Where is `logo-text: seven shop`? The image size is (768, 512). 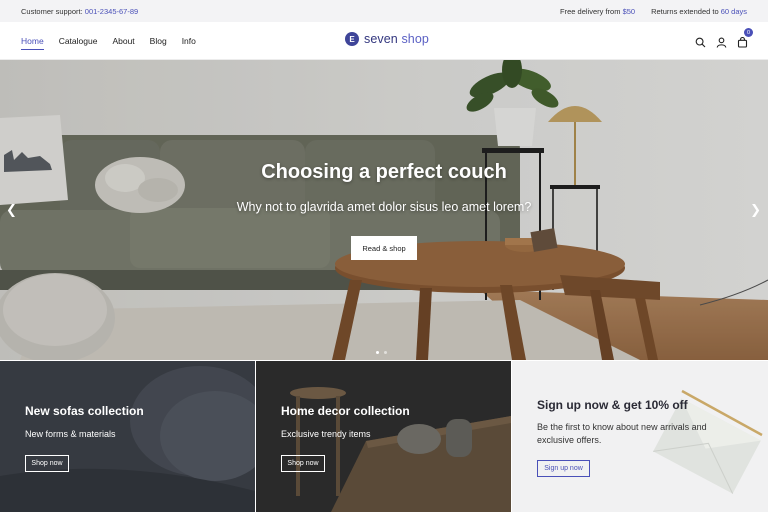 logo-text: seven shop is located at coordinates (396, 39).